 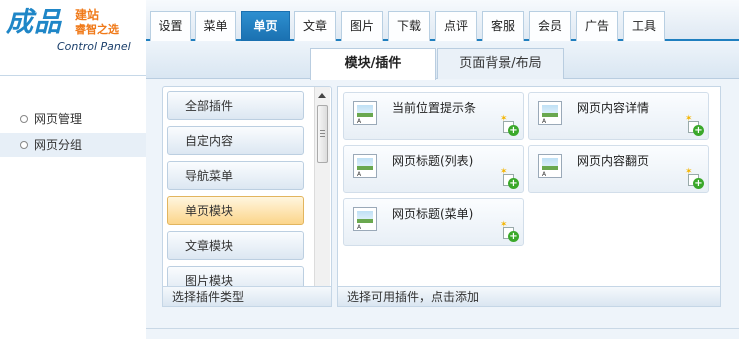 What do you see at coordinates (550, 26) in the screenshot?
I see `tab-member: 会员` at bounding box center [550, 26].